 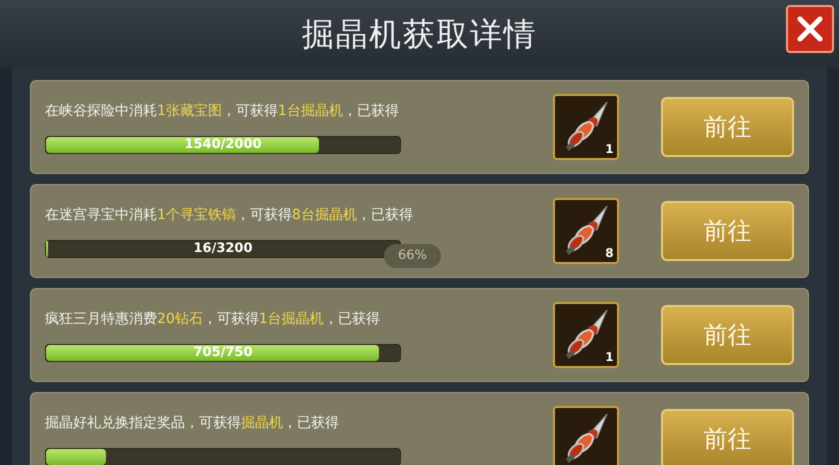 I want to click on close-button, so click(x=810, y=29).